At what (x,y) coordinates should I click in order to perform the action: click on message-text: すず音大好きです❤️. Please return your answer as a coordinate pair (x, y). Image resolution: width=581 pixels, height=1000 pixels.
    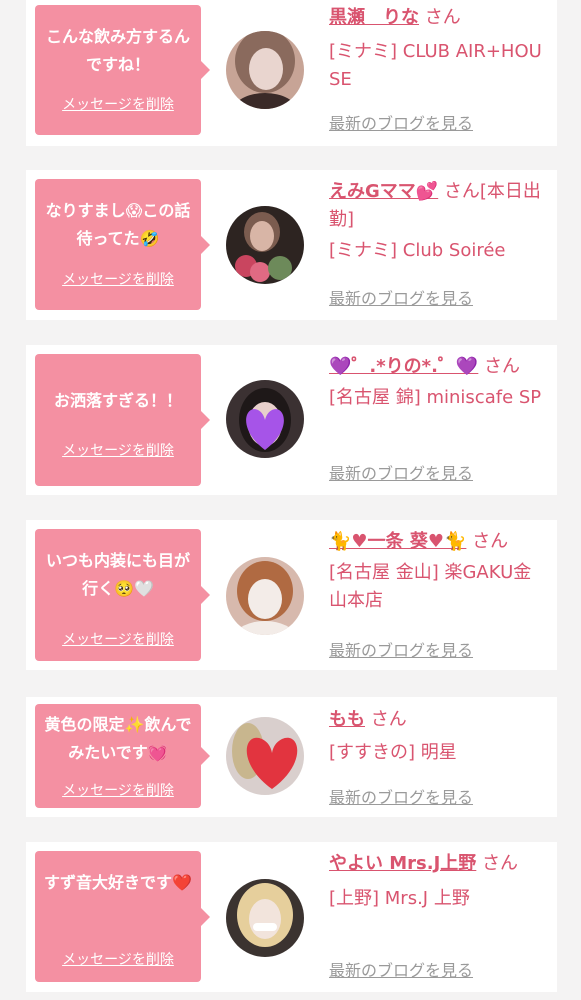
    Looking at the image, I should click on (118, 882).